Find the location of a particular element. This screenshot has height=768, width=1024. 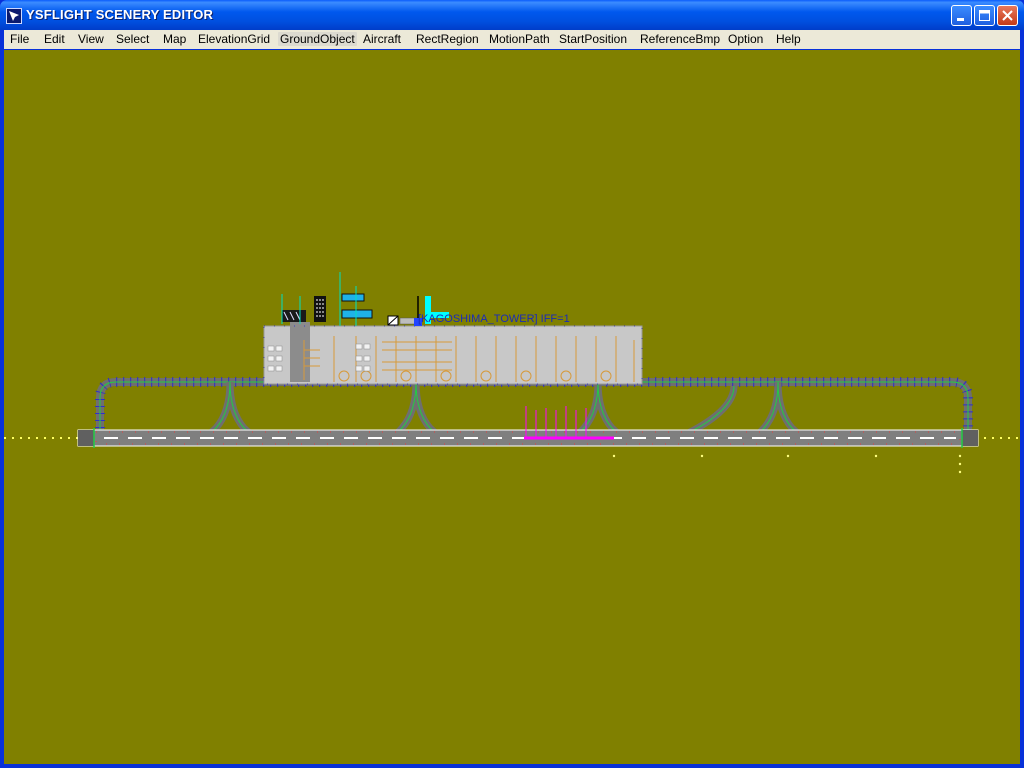

menu-map: Map is located at coordinates (174, 39).